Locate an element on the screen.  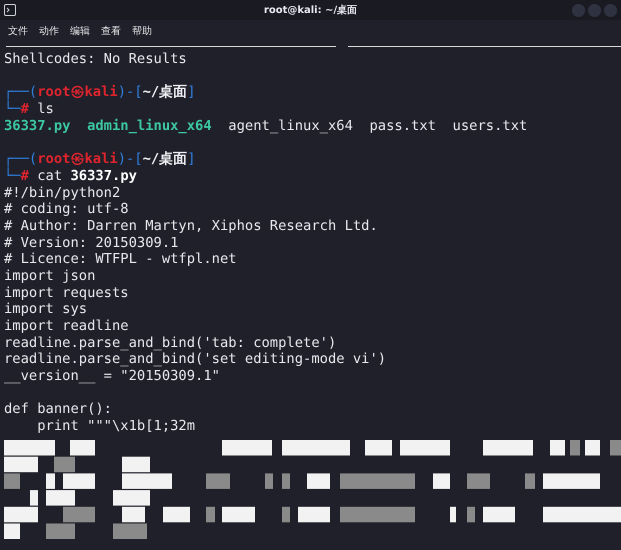
terminal-line: print """\x1b[1;32m is located at coordinates (116, 426).